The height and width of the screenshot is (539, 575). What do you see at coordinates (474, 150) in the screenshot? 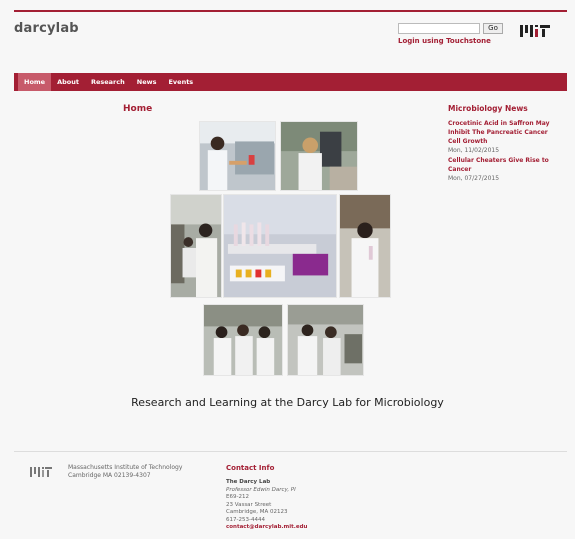
I see `news-item-date: Mon, 11/02/2015` at bounding box center [474, 150].